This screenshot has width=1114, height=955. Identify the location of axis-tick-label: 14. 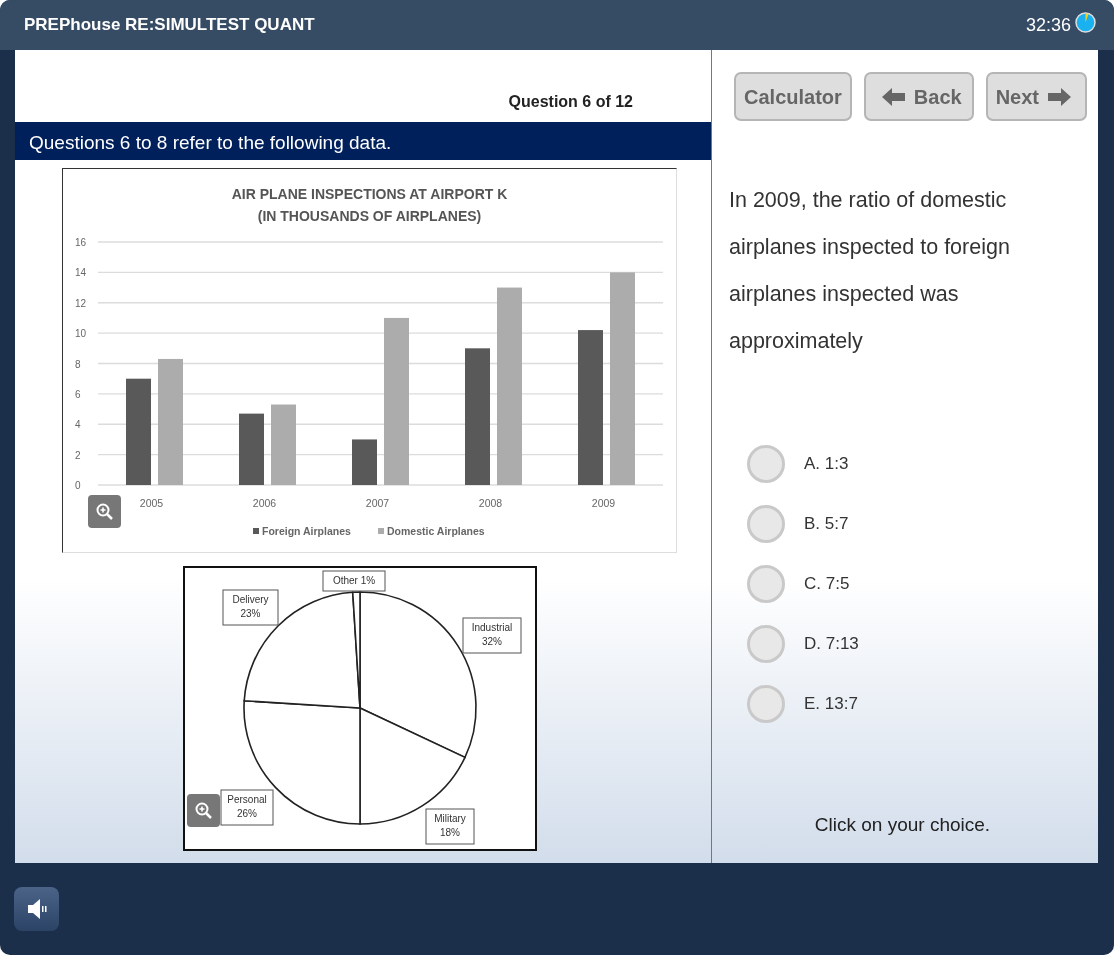
(81, 273).